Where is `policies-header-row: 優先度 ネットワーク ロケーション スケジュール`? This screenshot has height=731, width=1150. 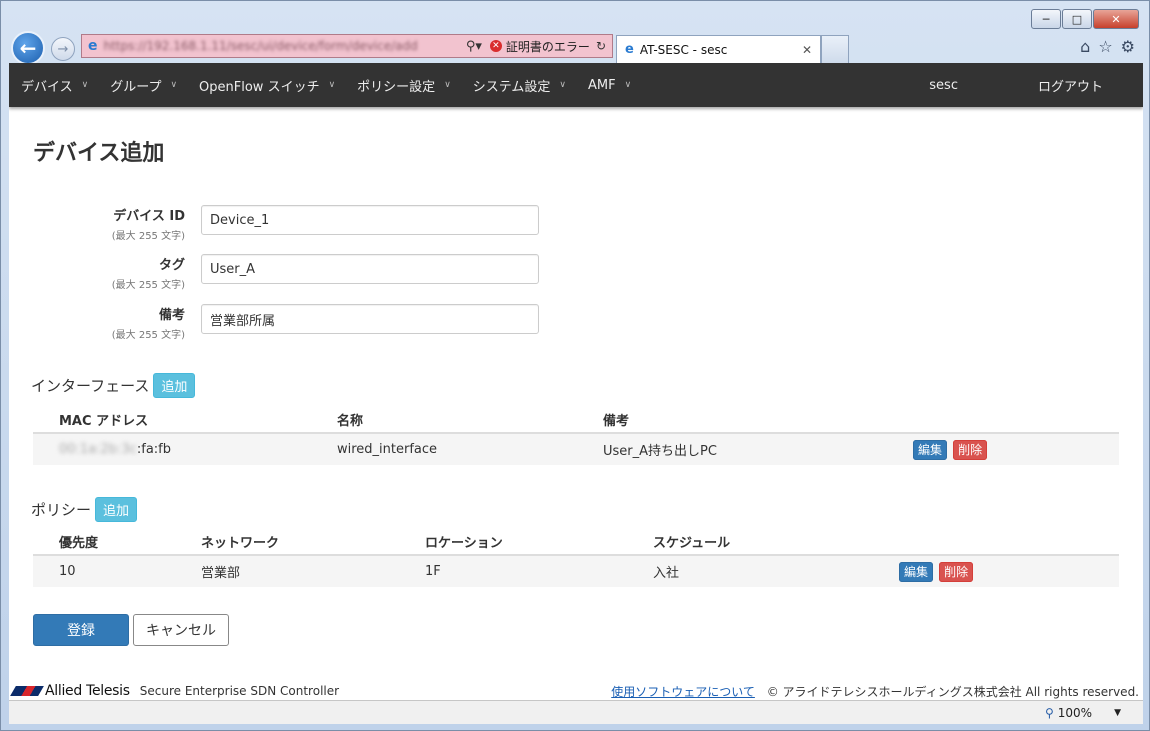
policies-header-row: 優先度 ネットワーク ロケーション スケジュール is located at coordinates (576, 542).